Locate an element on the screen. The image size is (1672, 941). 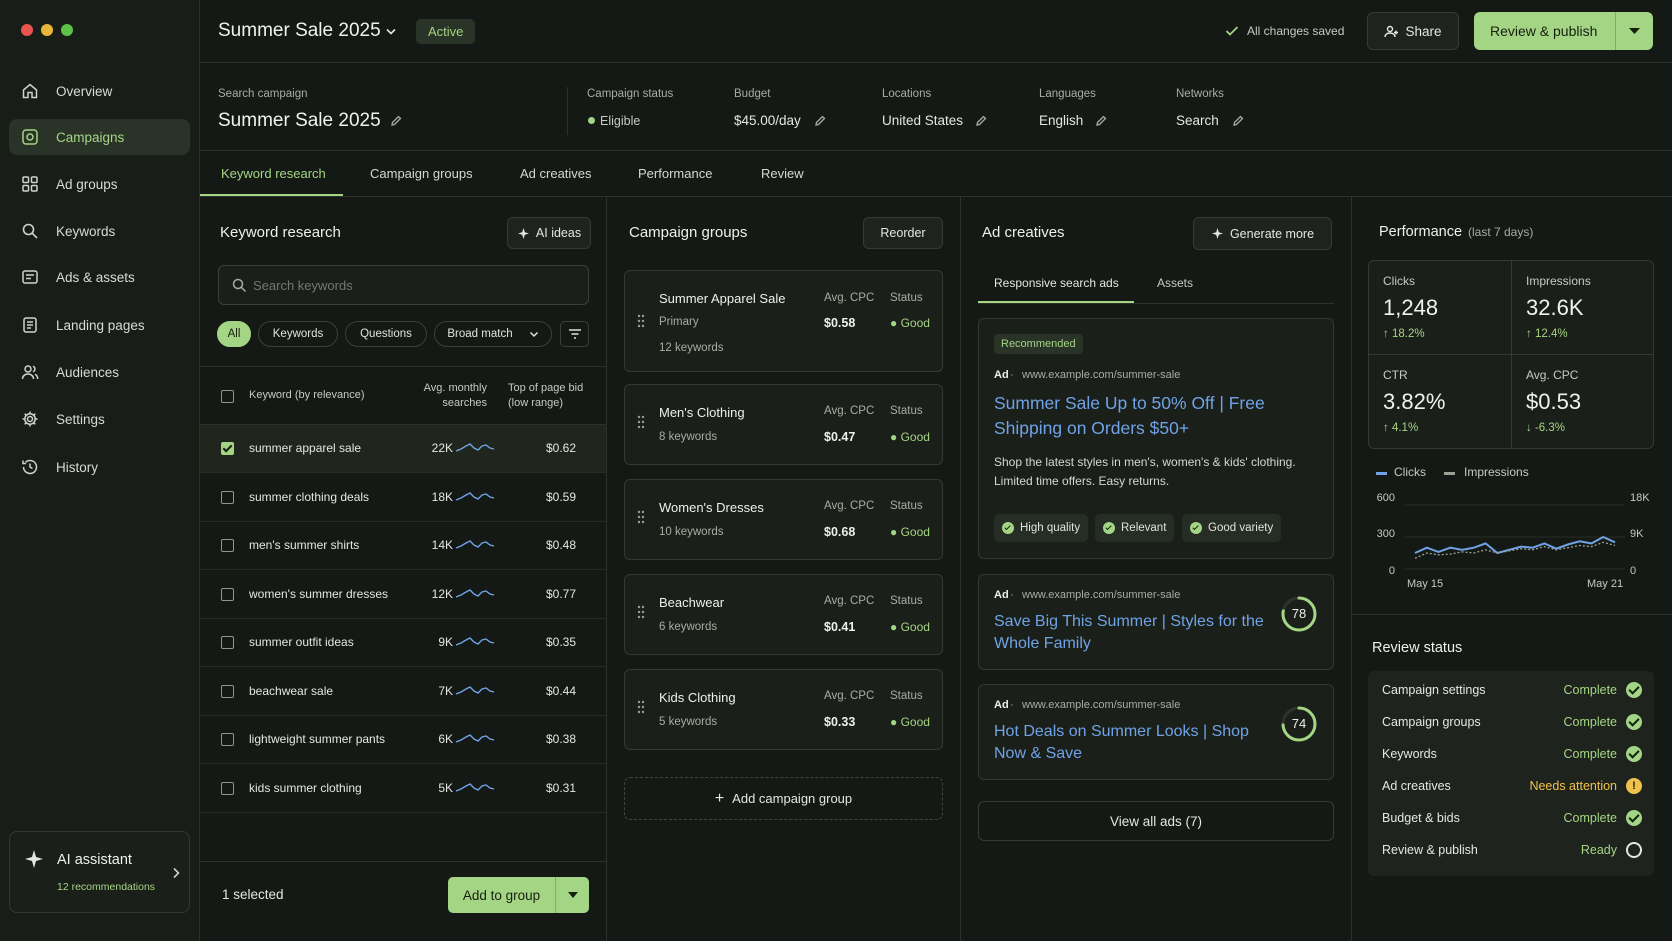
ai-assistant-panel: AI assistant 12 recommendations is located at coordinates (99, 872).